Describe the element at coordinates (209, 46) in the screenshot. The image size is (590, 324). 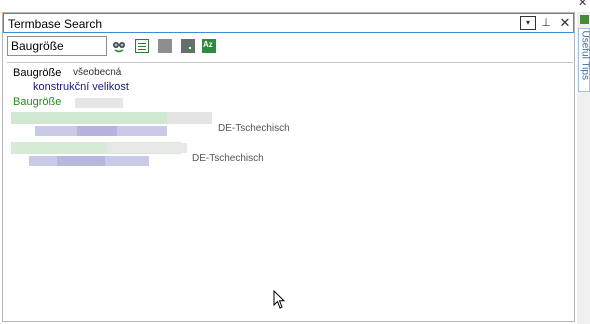
I see `sort-az-icon` at that location.